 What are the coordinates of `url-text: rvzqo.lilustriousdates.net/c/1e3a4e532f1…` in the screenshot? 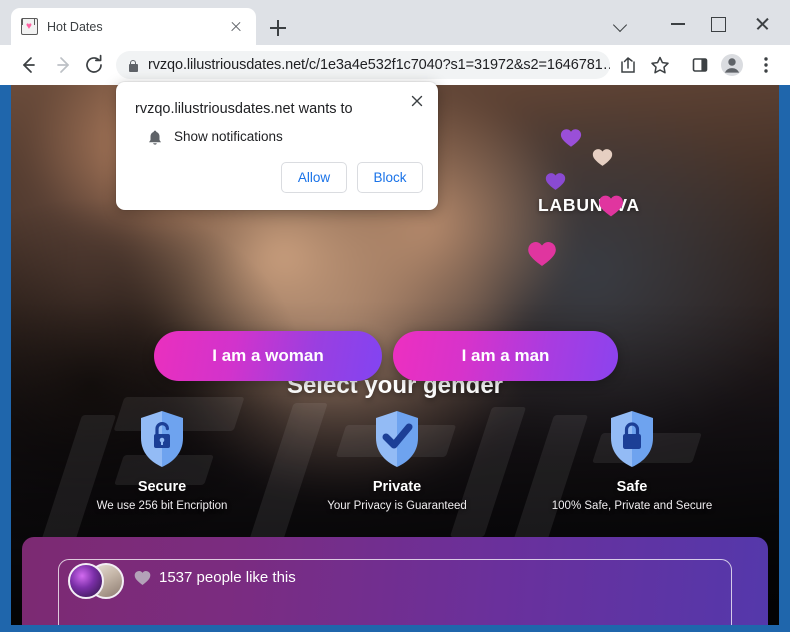 It's located at (379, 65).